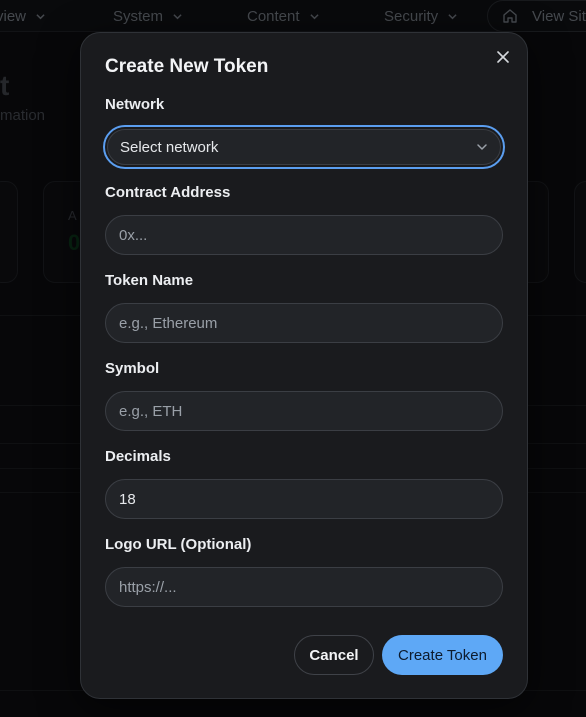 Image resolution: width=586 pixels, height=717 pixels. Describe the element at coordinates (304, 499) in the screenshot. I see `decimals-input` at that location.